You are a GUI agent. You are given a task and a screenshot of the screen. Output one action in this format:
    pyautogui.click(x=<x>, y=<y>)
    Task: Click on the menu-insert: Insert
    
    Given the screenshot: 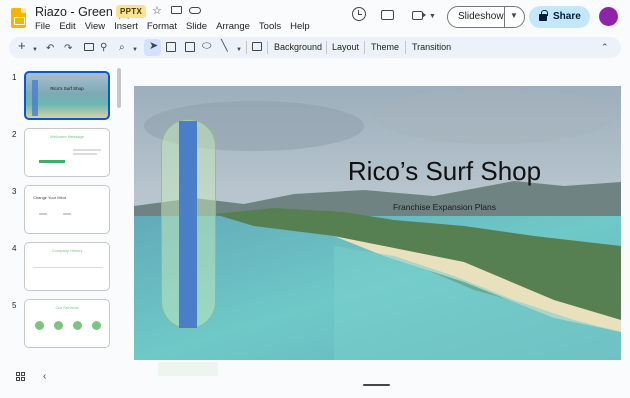 What is the action you would take?
    pyautogui.click(x=128, y=26)
    